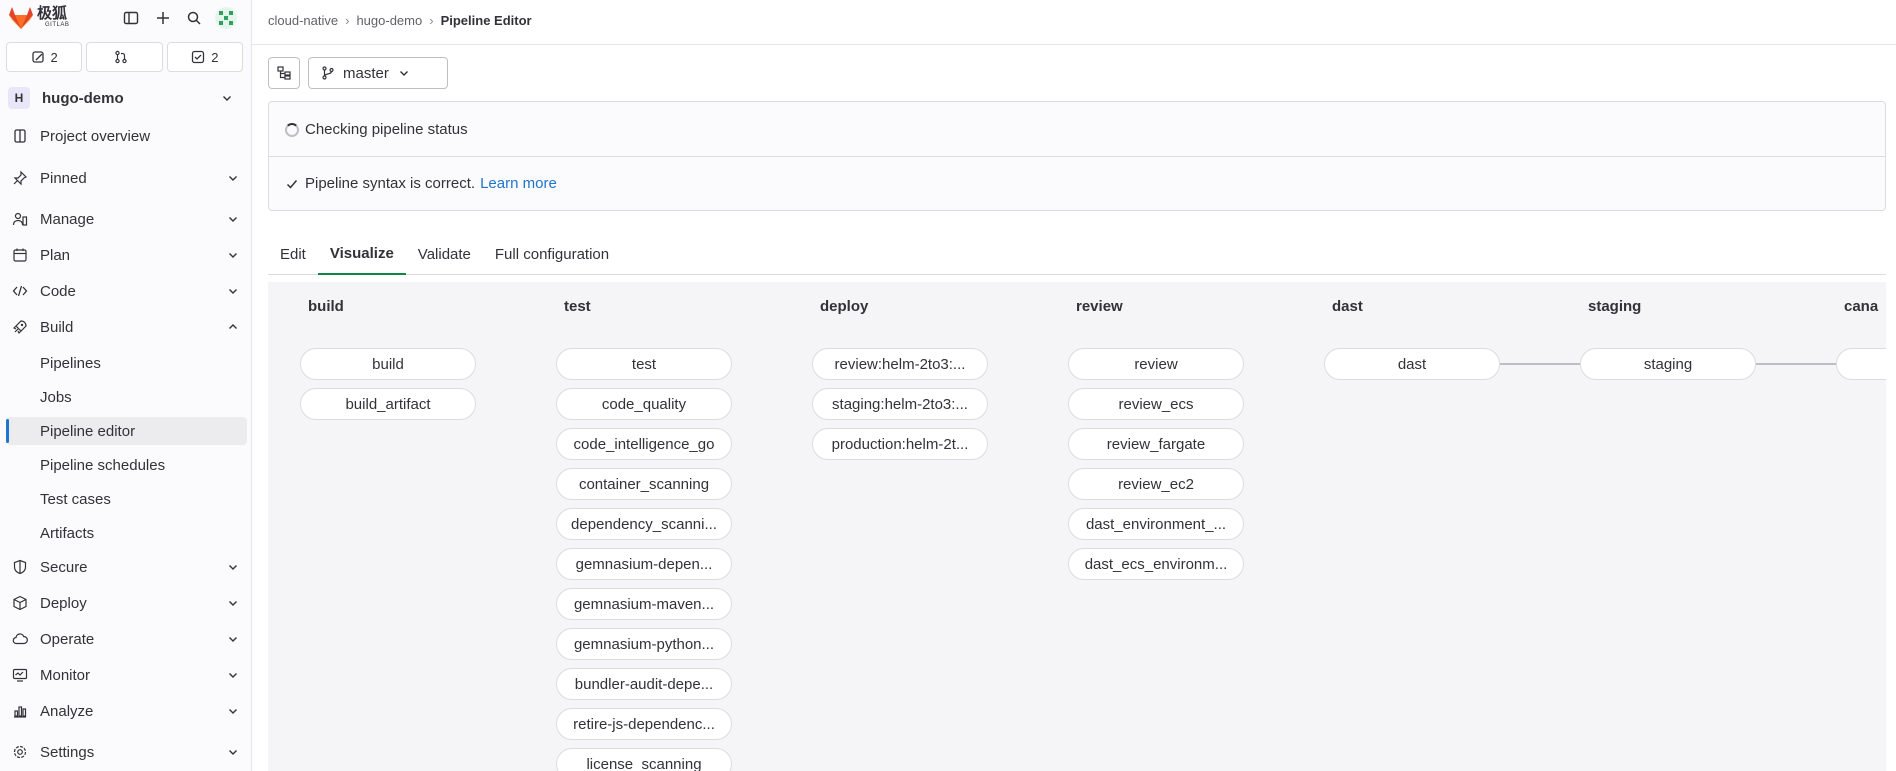 The image size is (1896, 771). What do you see at coordinates (57, 327) in the screenshot?
I see `nav-build-label: Build` at bounding box center [57, 327].